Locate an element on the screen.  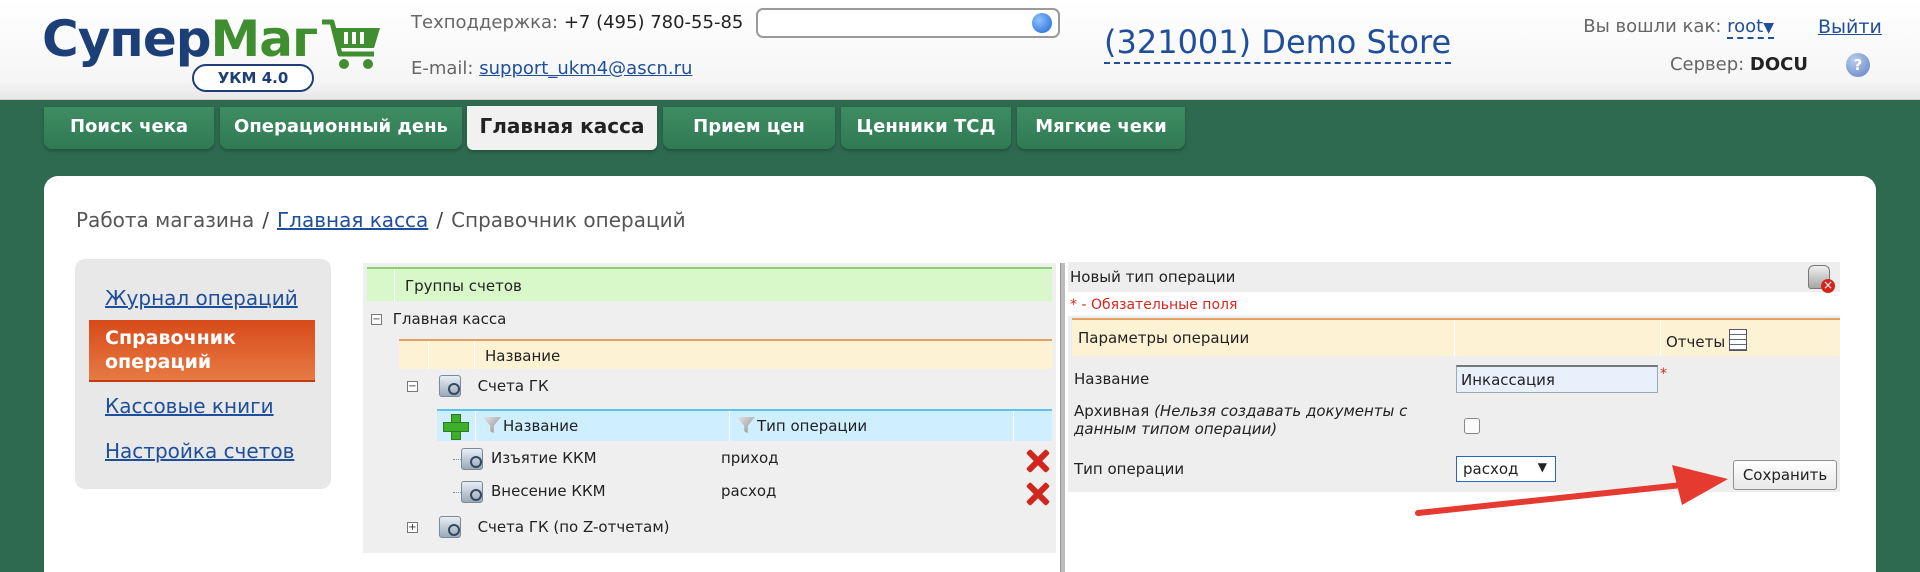
support-phone: +7 (495) 780-55-85 is located at coordinates (653, 22).